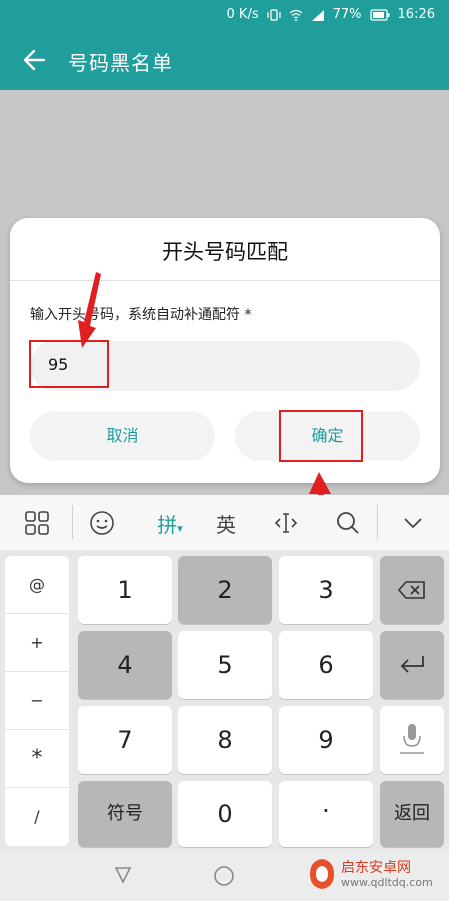 This screenshot has height=901, width=449. Describe the element at coordinates (180, 528) in the screenshot. I see `pinyin-dropdown-icon: ▾` at that location.